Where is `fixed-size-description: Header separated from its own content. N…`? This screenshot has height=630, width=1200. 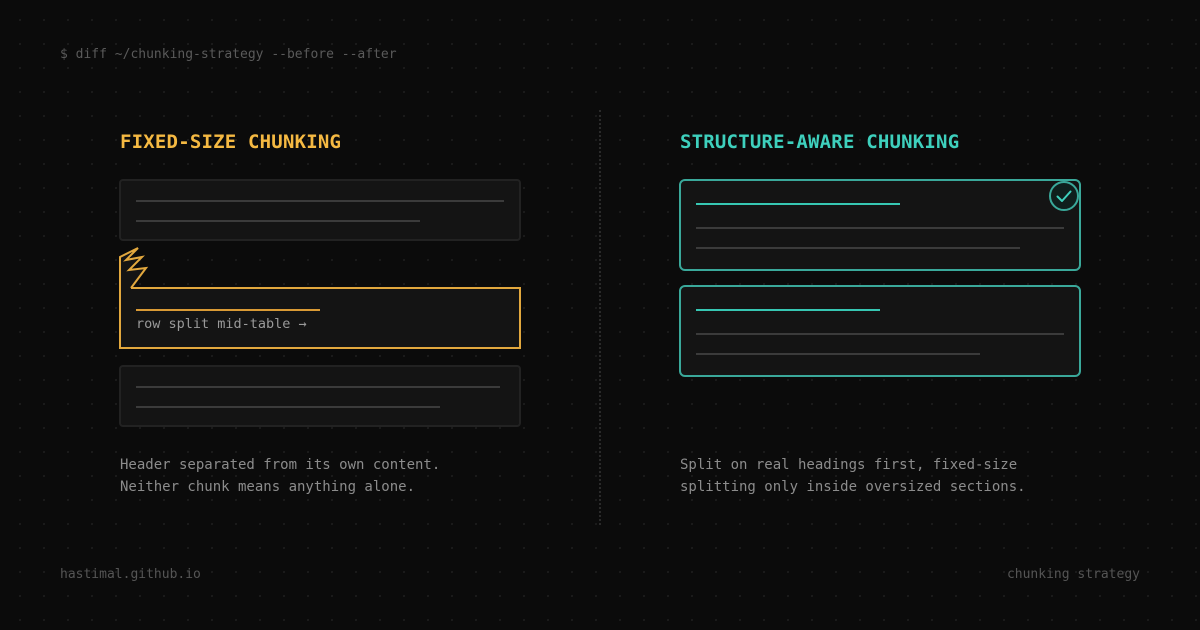
fixed-size-description: Header separated from its own content. N… is located at coordinates (280, 476).